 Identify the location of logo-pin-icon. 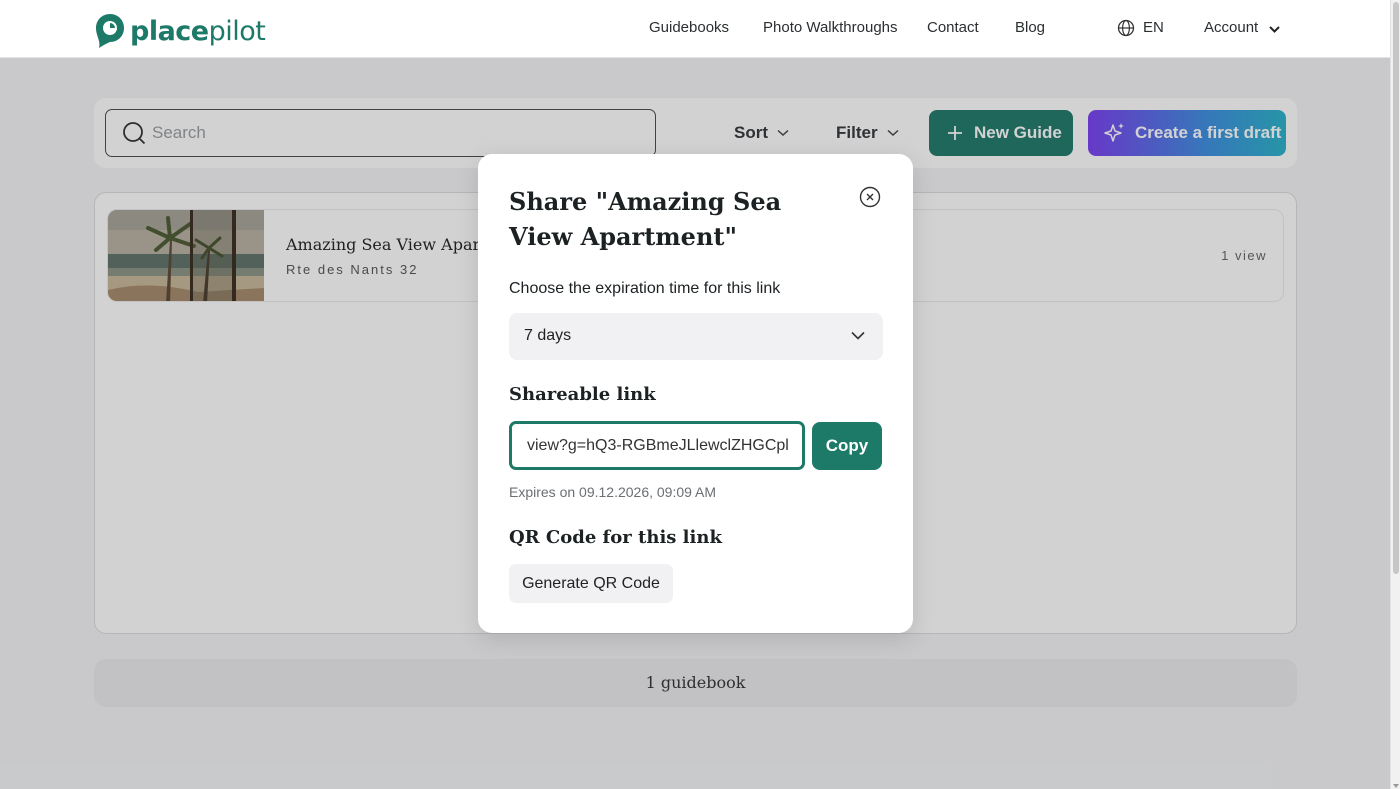
(110, 31).